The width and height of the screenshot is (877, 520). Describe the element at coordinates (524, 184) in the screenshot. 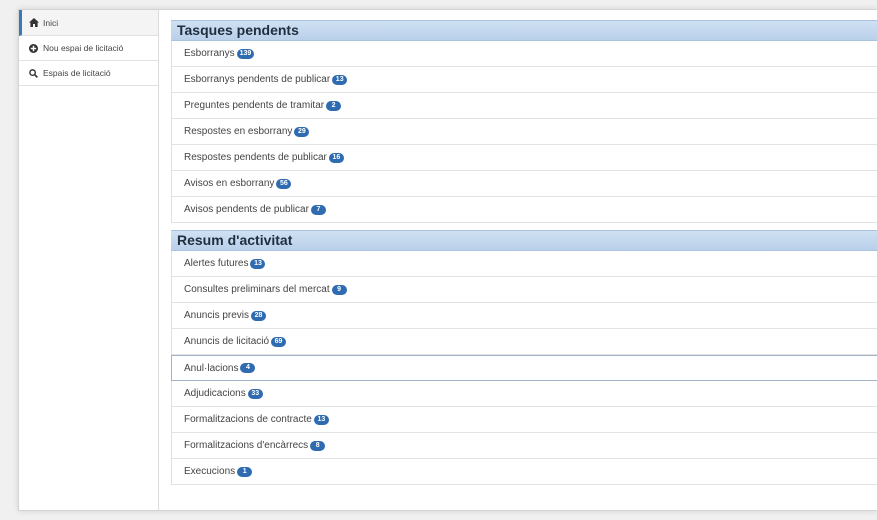

I see `task-row-avisos-esborrany: Avisos en esborrany 56` at that location.